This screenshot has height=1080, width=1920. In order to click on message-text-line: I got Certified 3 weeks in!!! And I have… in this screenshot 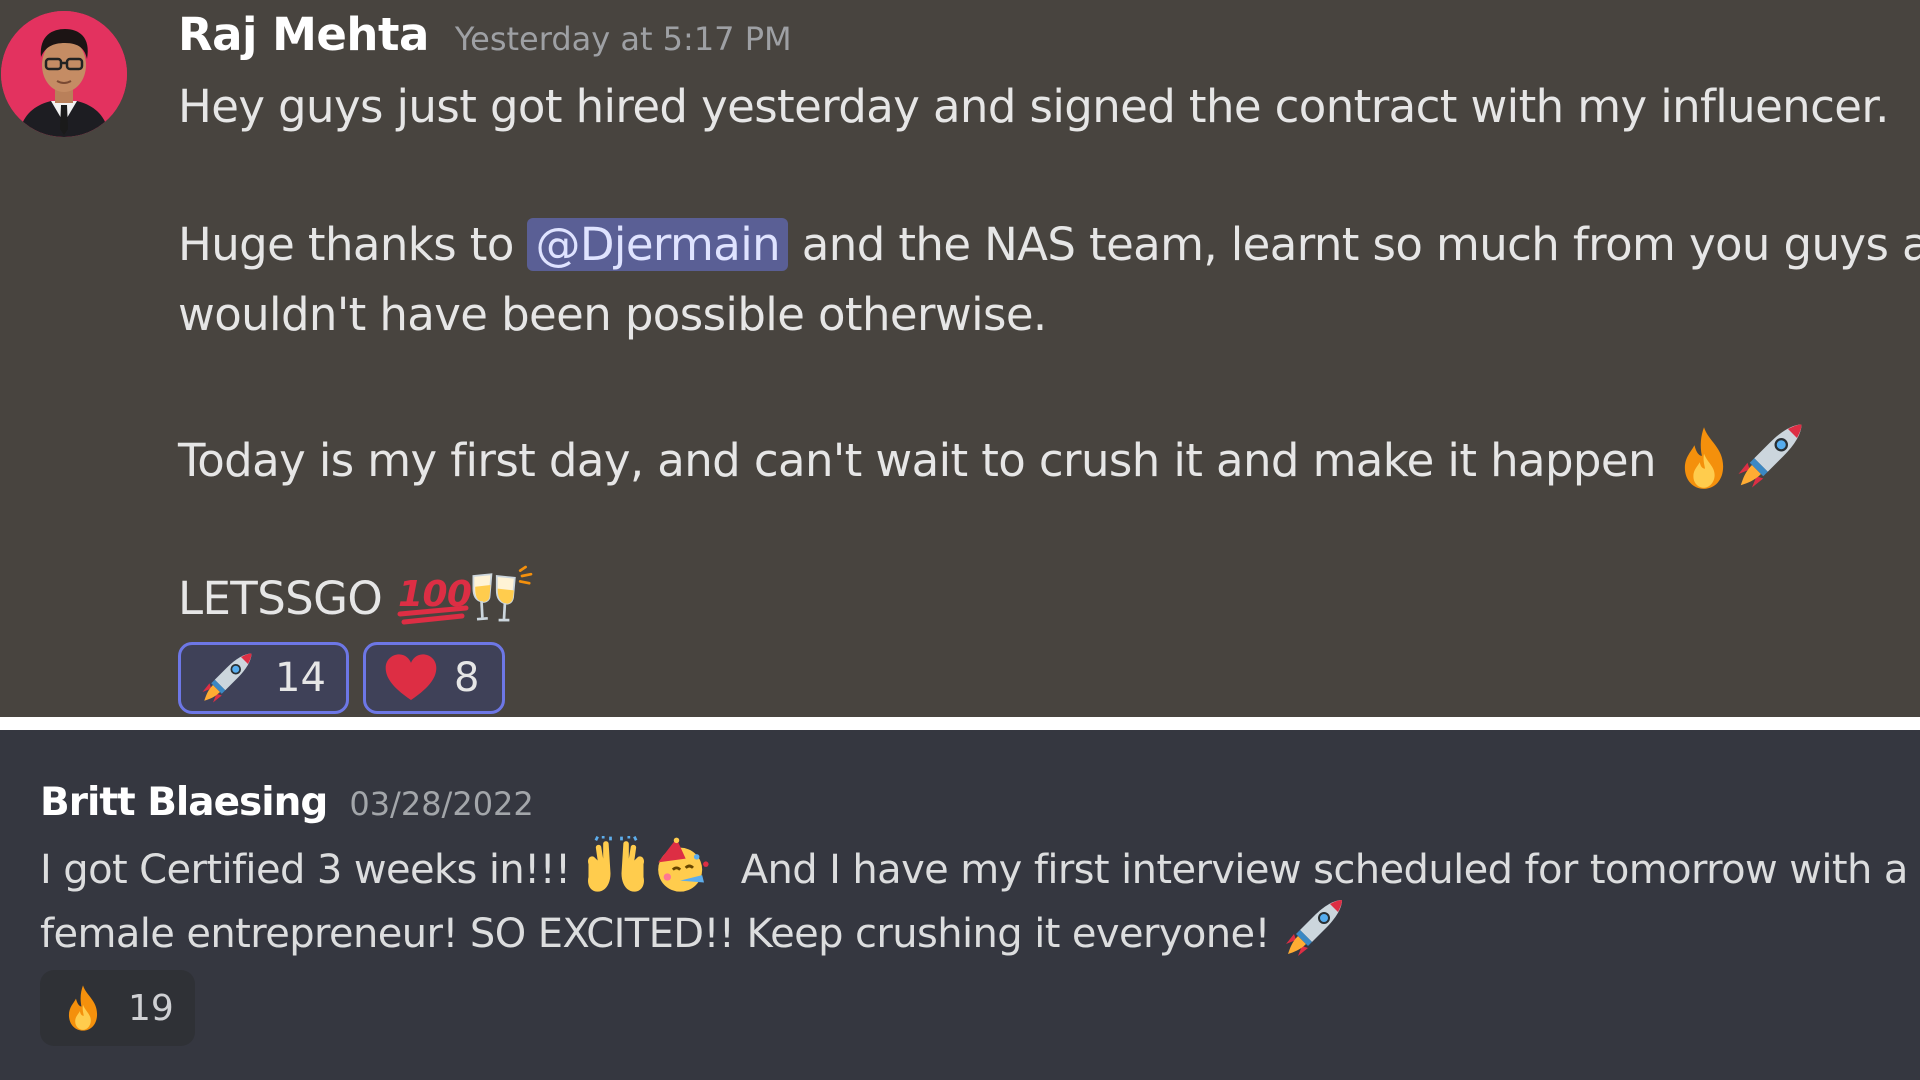, I will do `click(974, 872)`.